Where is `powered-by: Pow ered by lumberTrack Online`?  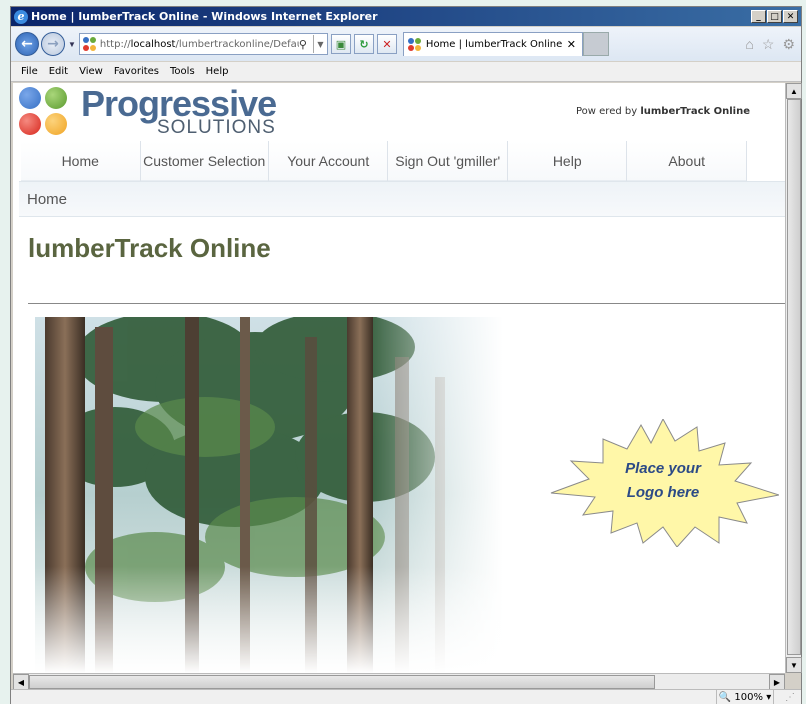
powered-by: Pow ered by lumberTrack Online is located at coordinates (663, 111).